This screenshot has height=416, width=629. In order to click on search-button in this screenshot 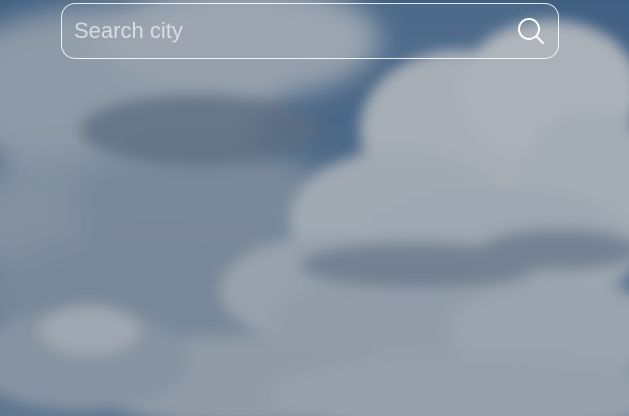, I will do `click(531, 32)`.